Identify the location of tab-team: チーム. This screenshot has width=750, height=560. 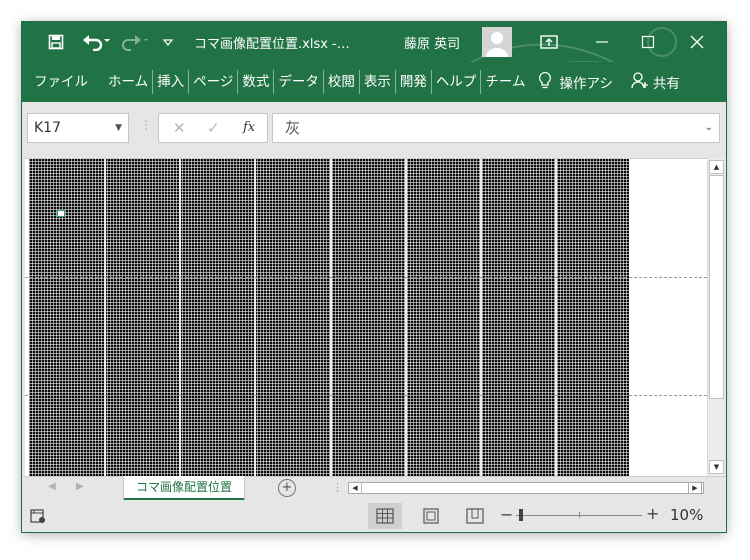
(504, 82).